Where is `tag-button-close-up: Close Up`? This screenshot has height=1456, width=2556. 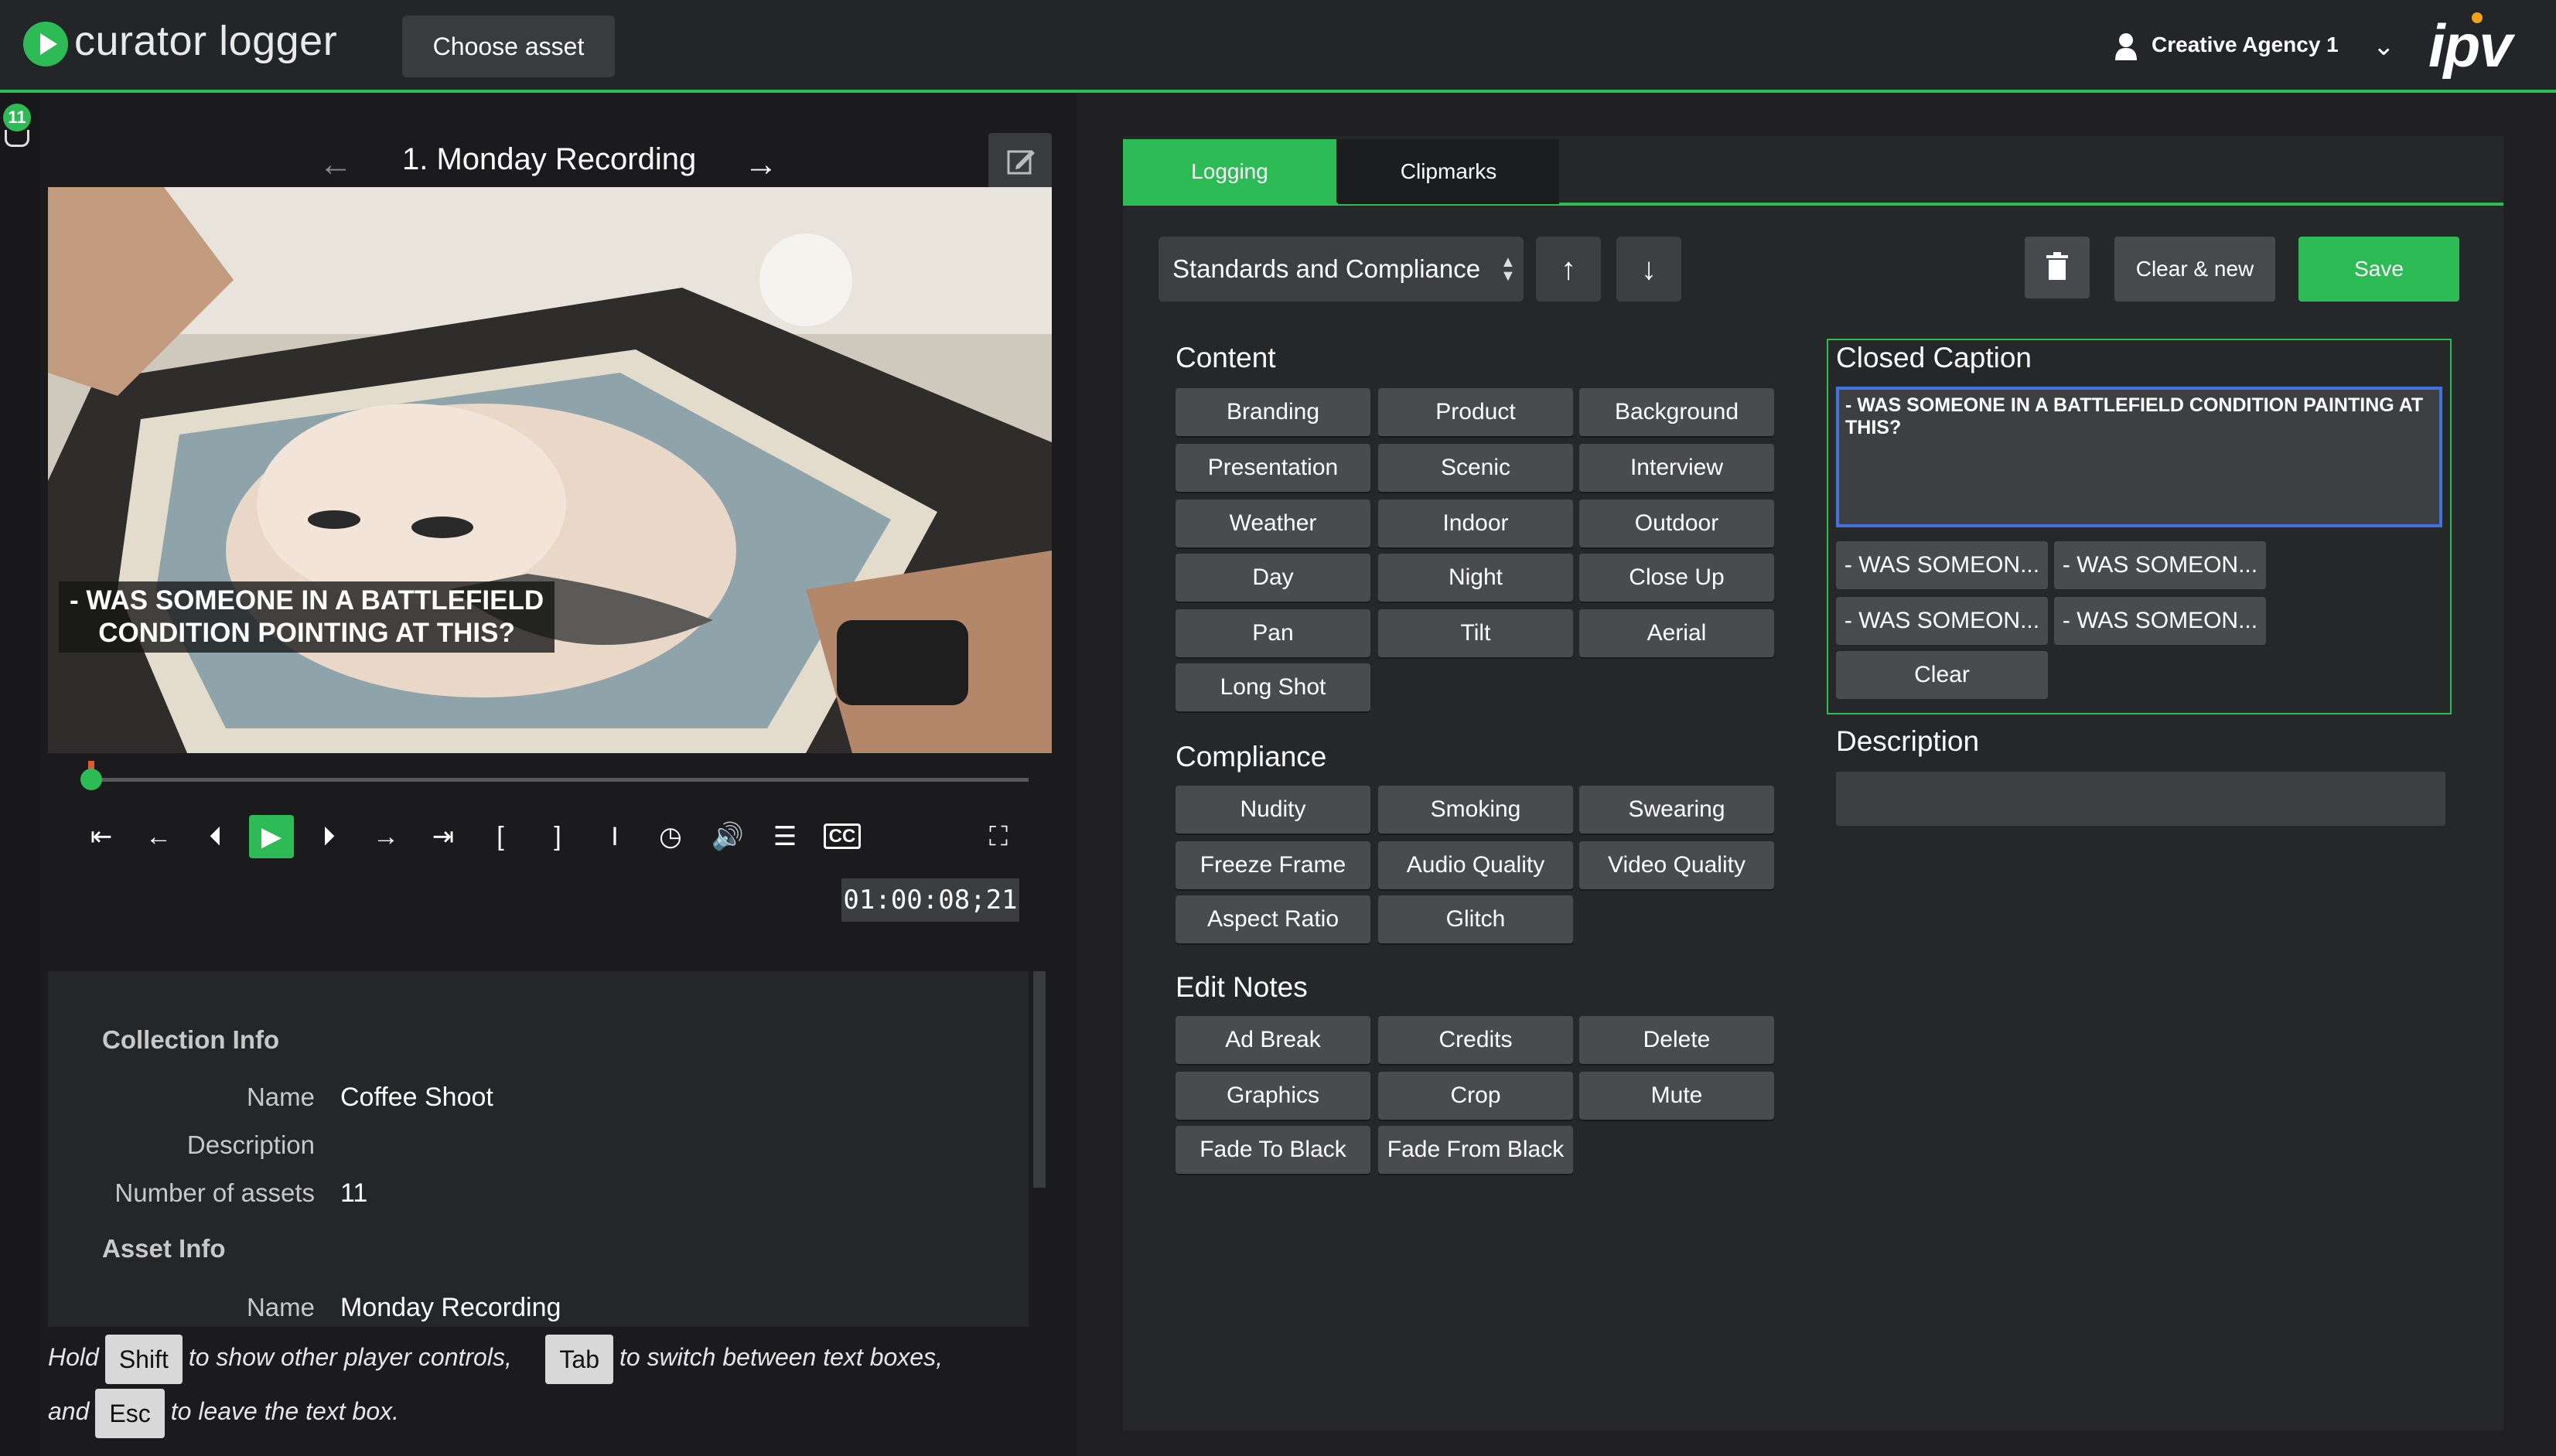
tag-button-close-up: Close Up is located at coordinates (1676, 578).